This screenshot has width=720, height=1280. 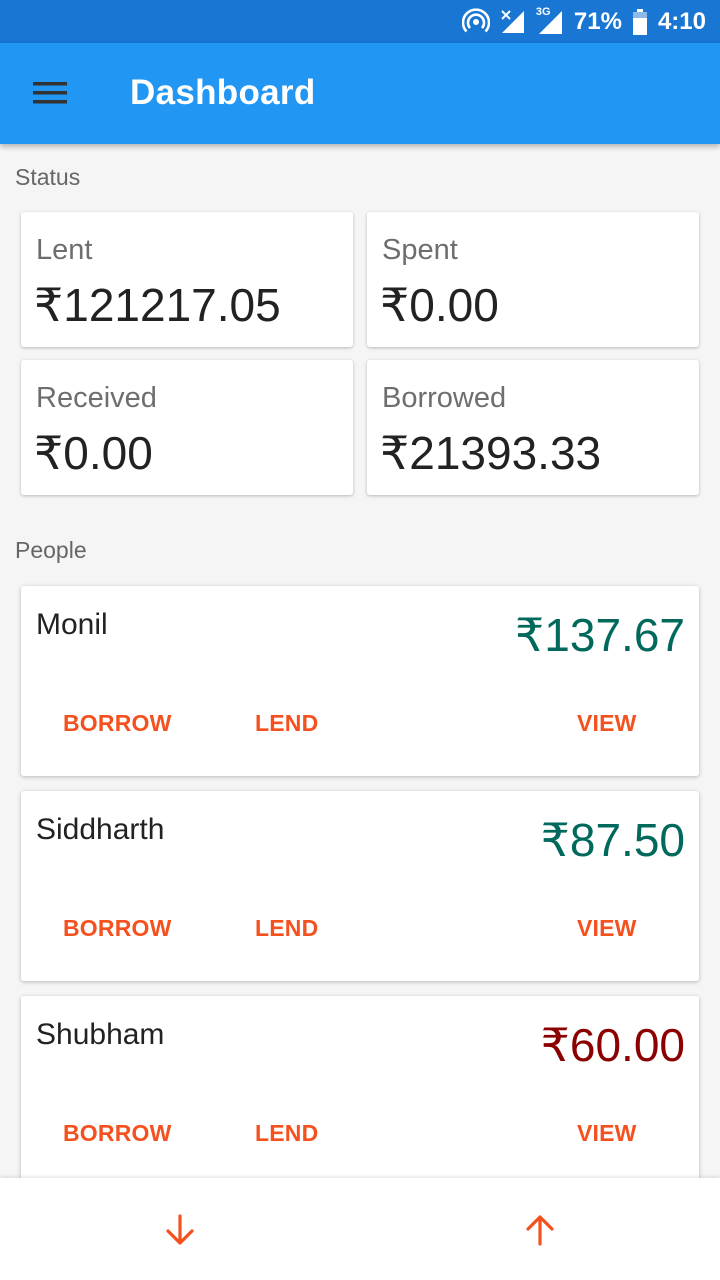 I want to click on arrow-down-icon, so click(x=180, y=1229).